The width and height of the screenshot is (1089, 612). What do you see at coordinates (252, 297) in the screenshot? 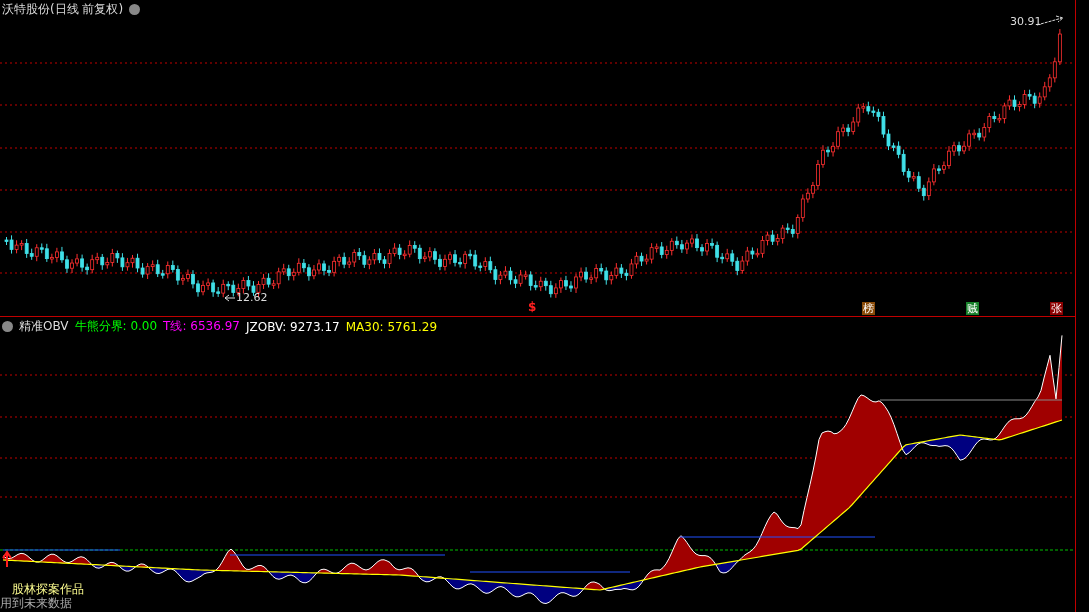
I see `price-label: 12.62` at bounding box center [252, 297].